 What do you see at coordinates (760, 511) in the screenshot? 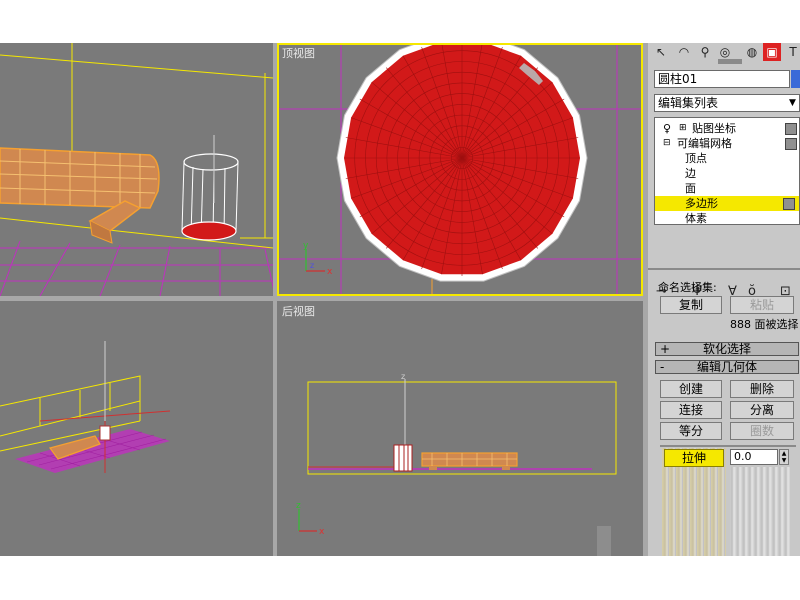
I see `render-artifact-strip-right` at bounding box center [760, 511].